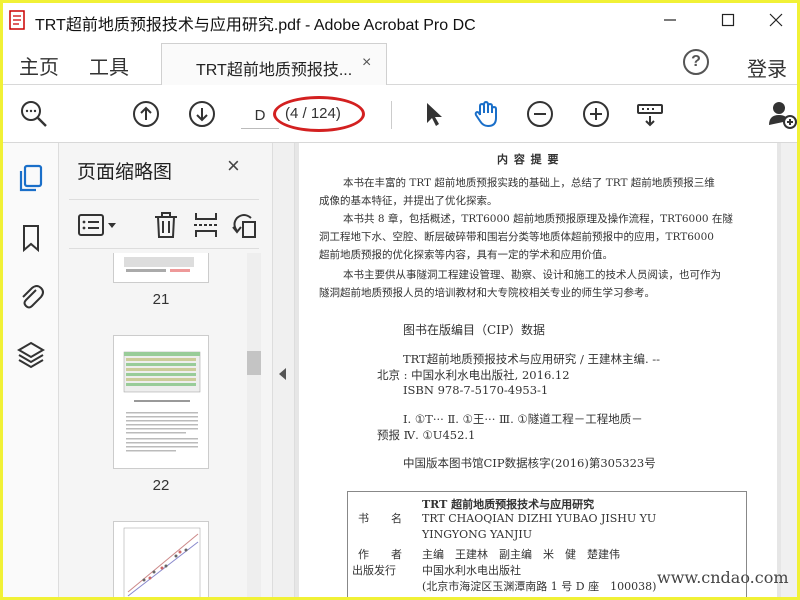  I want to click on zoom-out-icon, so click(540, 114).